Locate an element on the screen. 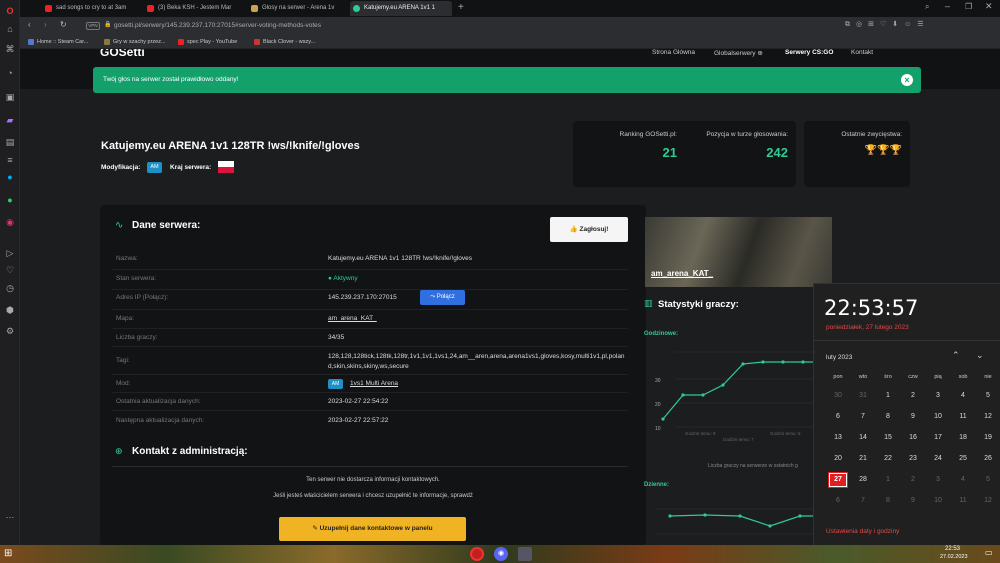  calendar-day: 26 is located at coordinates (988, 459).